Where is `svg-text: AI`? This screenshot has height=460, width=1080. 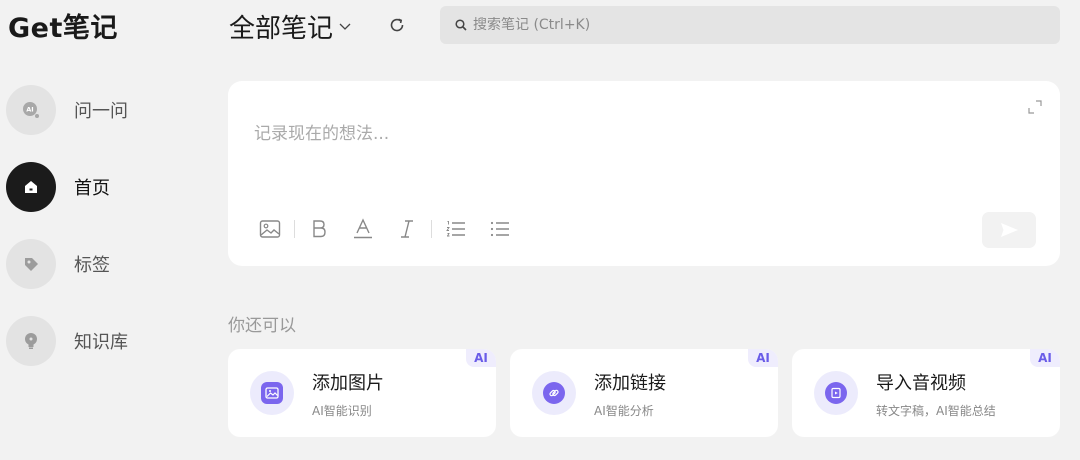
svg-text: AI is located at coordinates (29, 110).